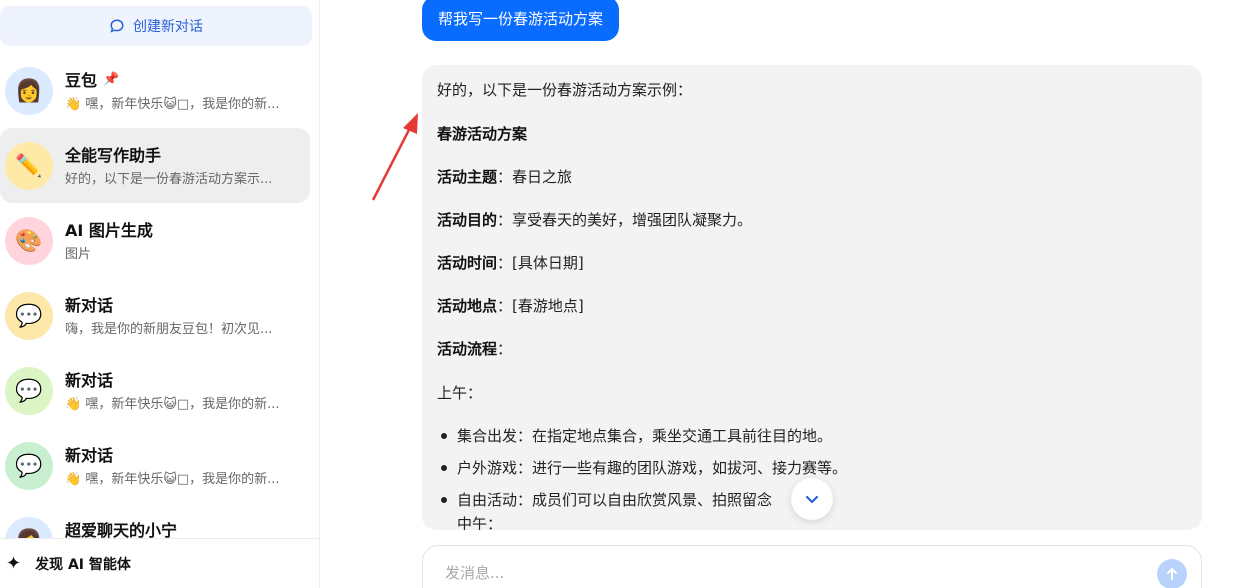 The height and width of the screenshot is (588, 1238). I want to click on flow-label: 活动流程, so click(467, 349).